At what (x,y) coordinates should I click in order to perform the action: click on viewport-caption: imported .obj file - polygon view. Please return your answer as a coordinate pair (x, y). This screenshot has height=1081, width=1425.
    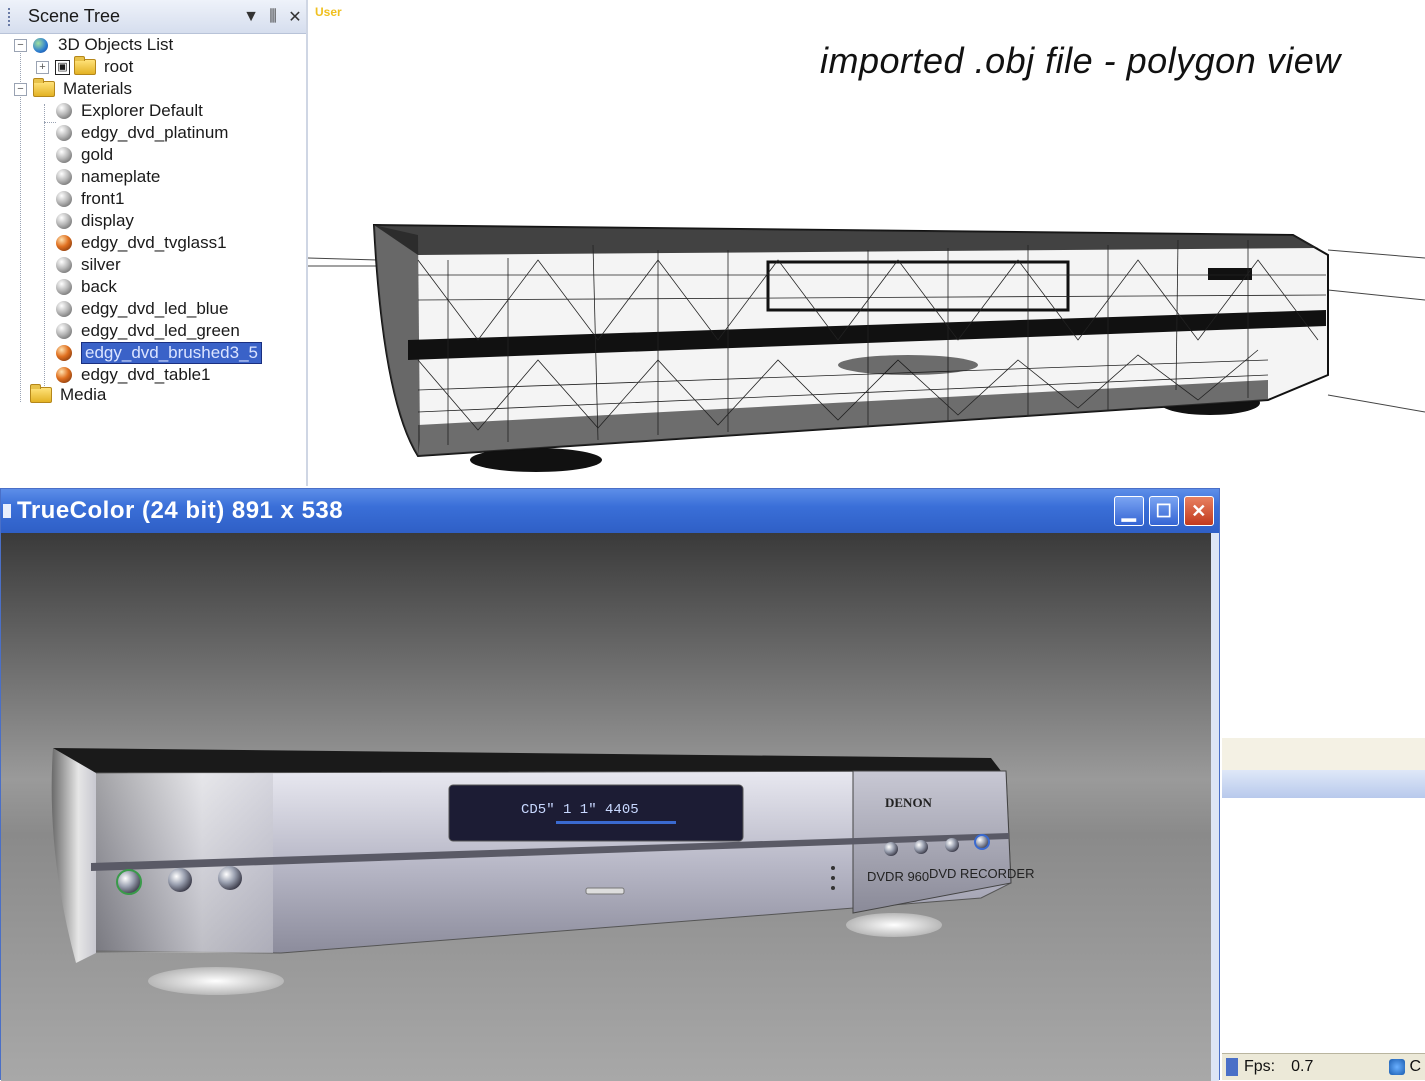
    Looking at the image, I should click on (1080, 60).